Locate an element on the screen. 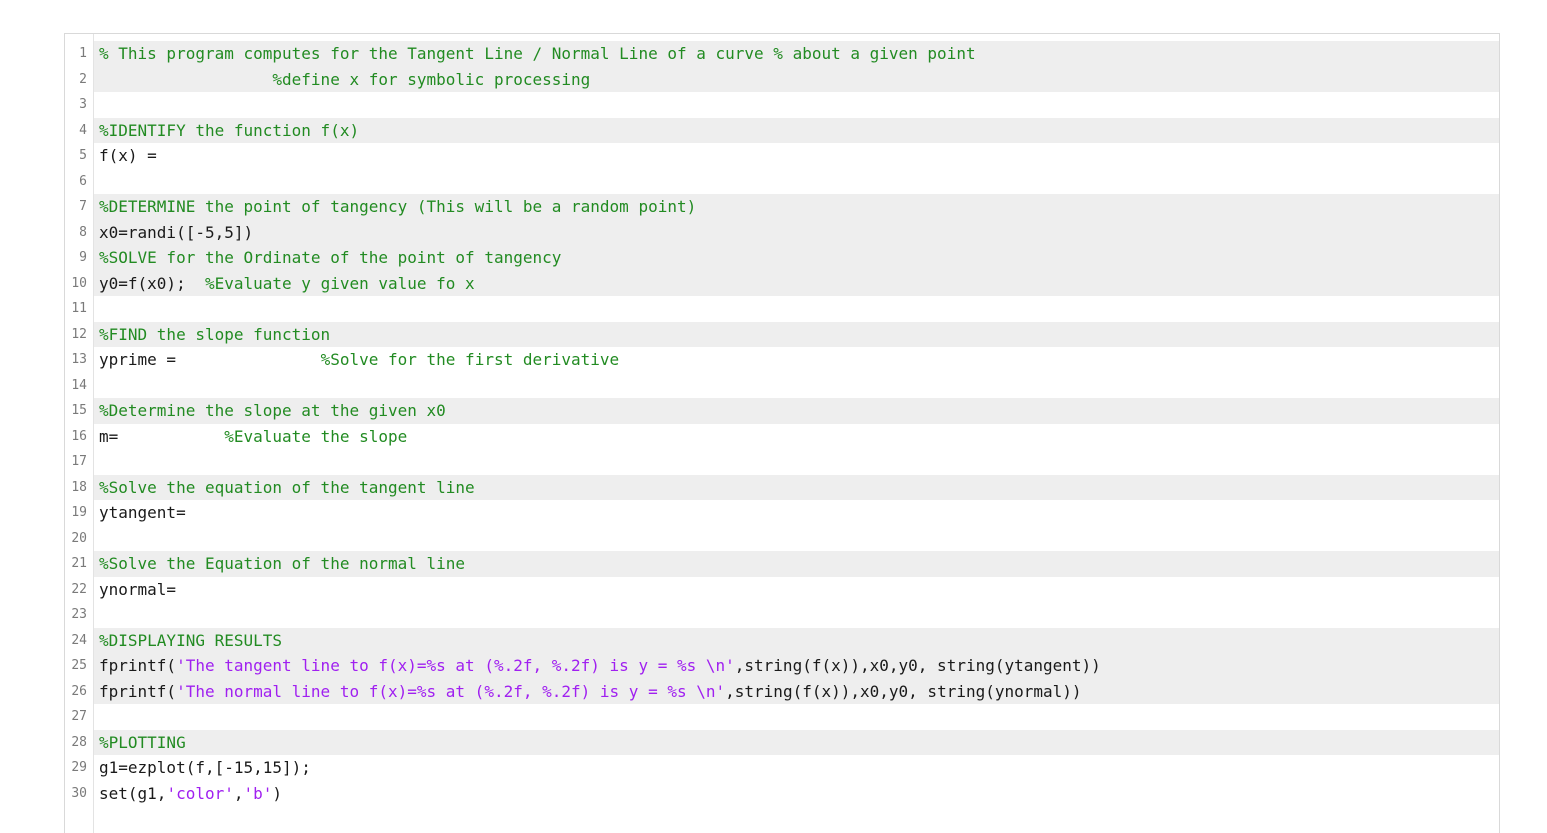 This screenshot has height=833, width=1547. code-line: 19 ytangent= is located at coordinates (782, 513).